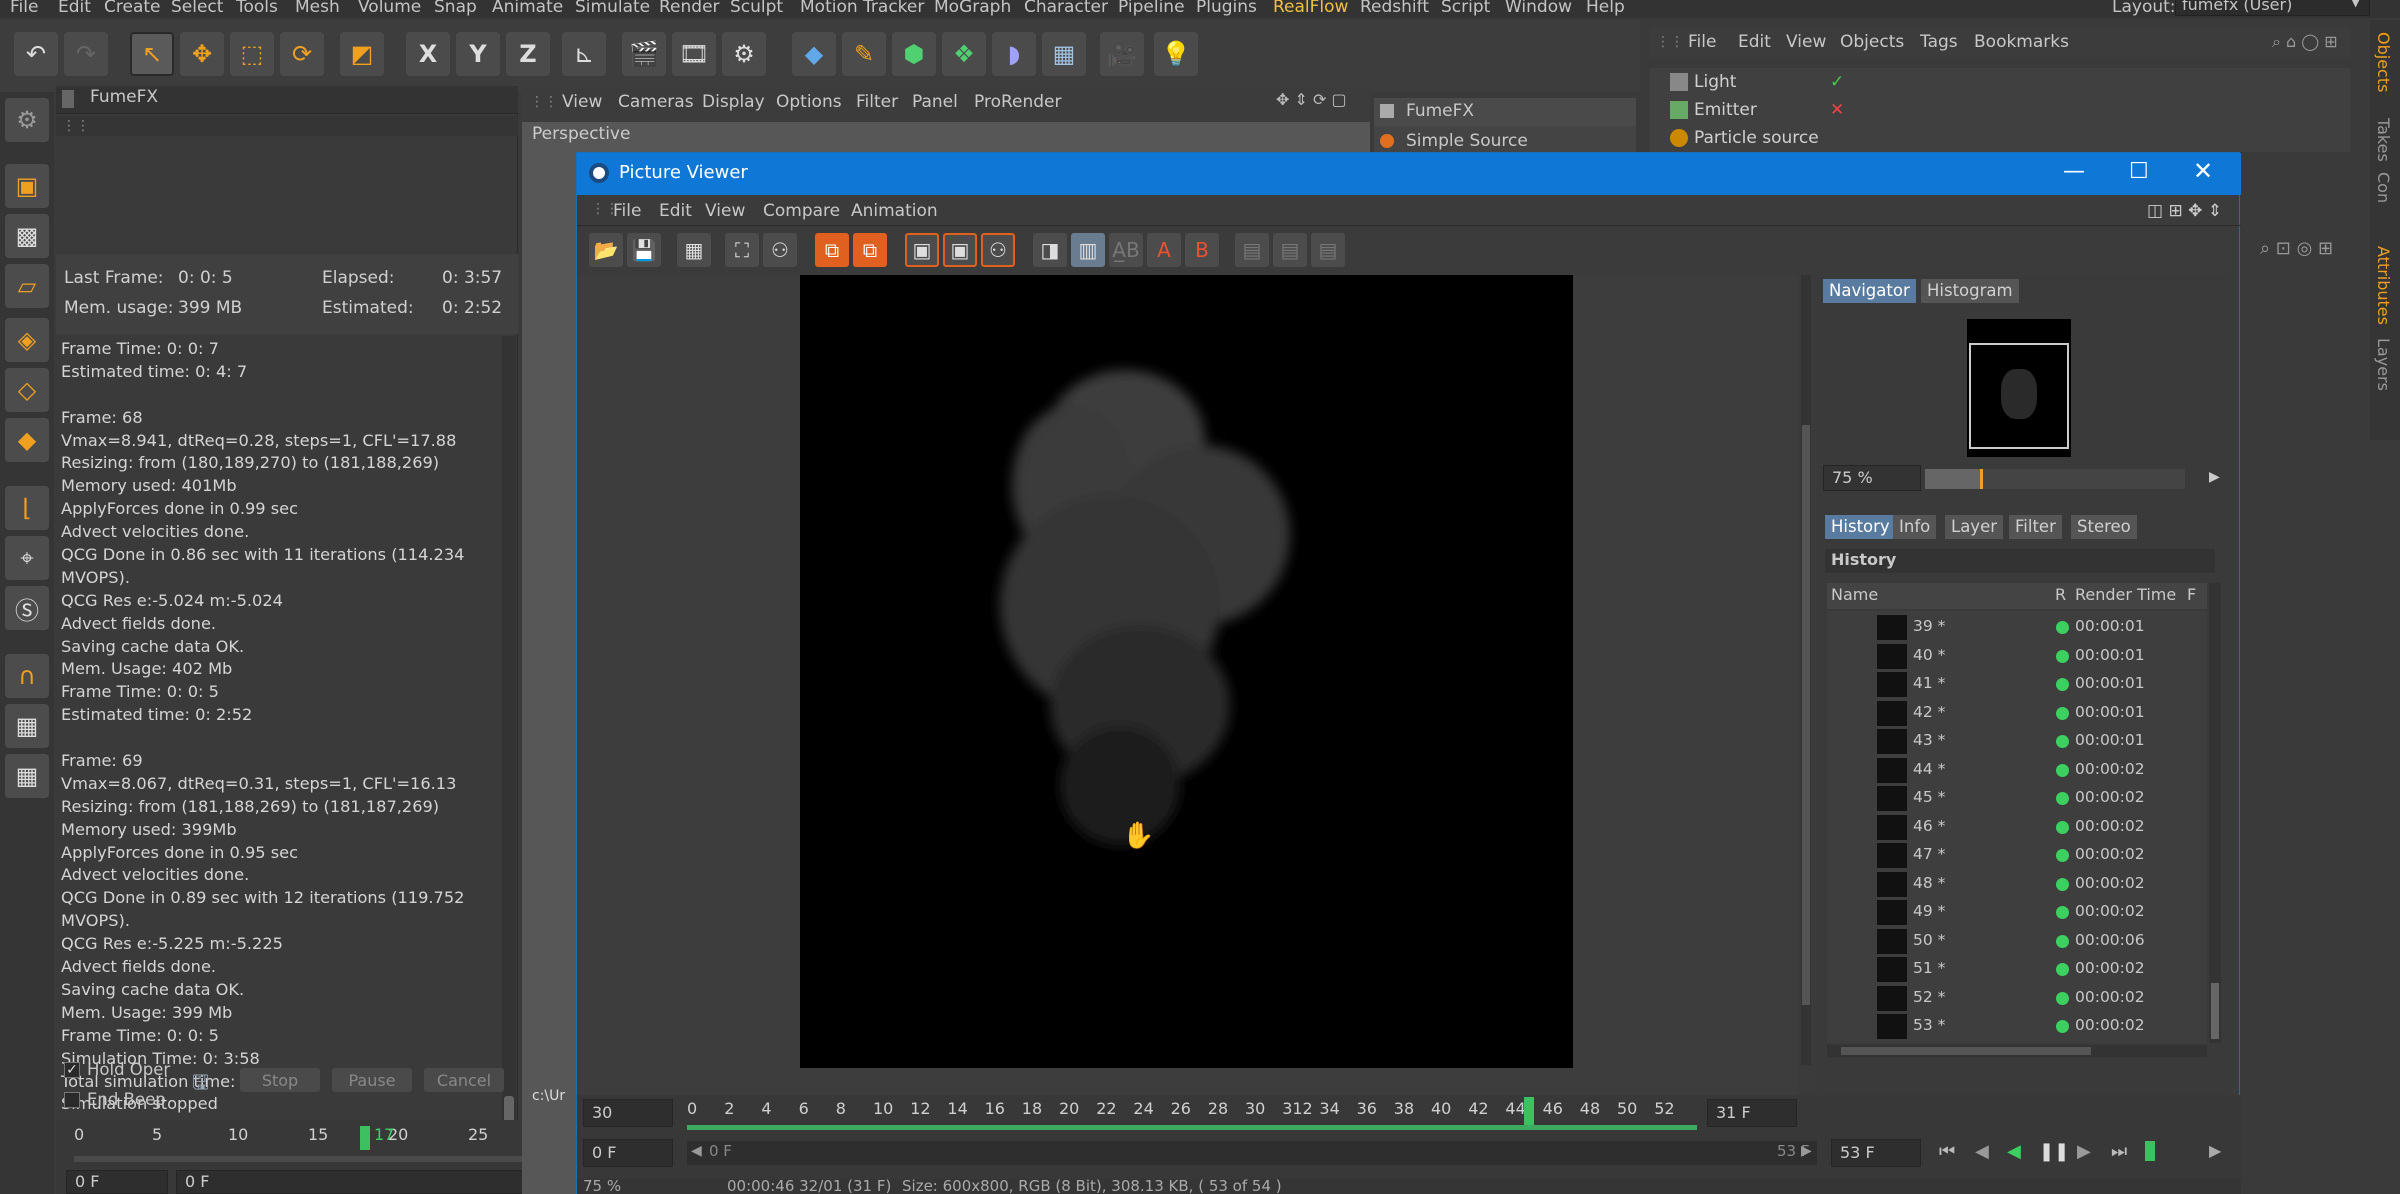 This screenshot has height=1194, width=2400. What do you see at coordinates (528, 54) in the screenshot?
I see `z-axis-icon: Z` at bounding box center [528, 54].